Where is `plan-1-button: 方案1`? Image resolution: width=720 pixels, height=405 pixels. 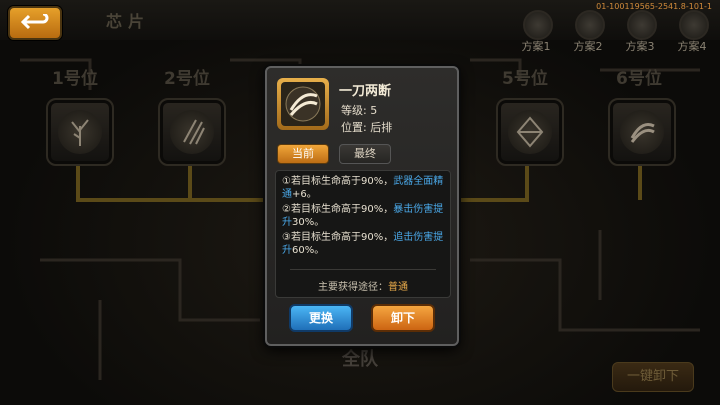
plan-1-button: 方案1 is located at coordinates (536, 32).